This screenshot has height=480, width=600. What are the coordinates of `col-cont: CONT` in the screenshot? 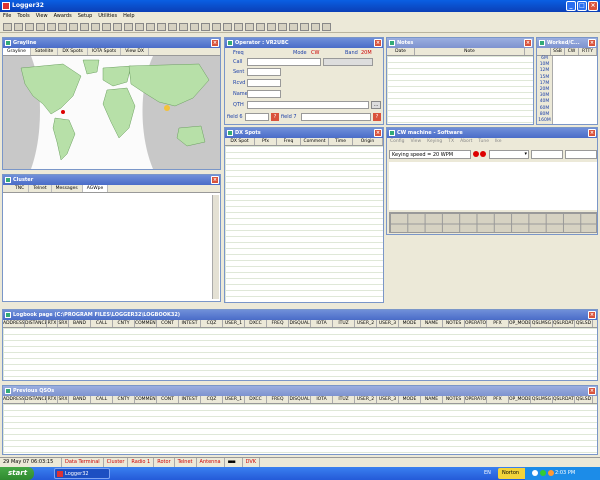 It's located at (168, 399).